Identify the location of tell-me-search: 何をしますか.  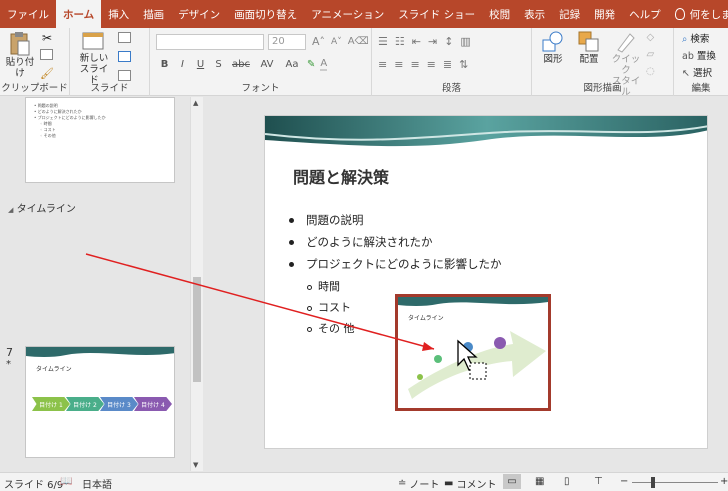
(698, 14).